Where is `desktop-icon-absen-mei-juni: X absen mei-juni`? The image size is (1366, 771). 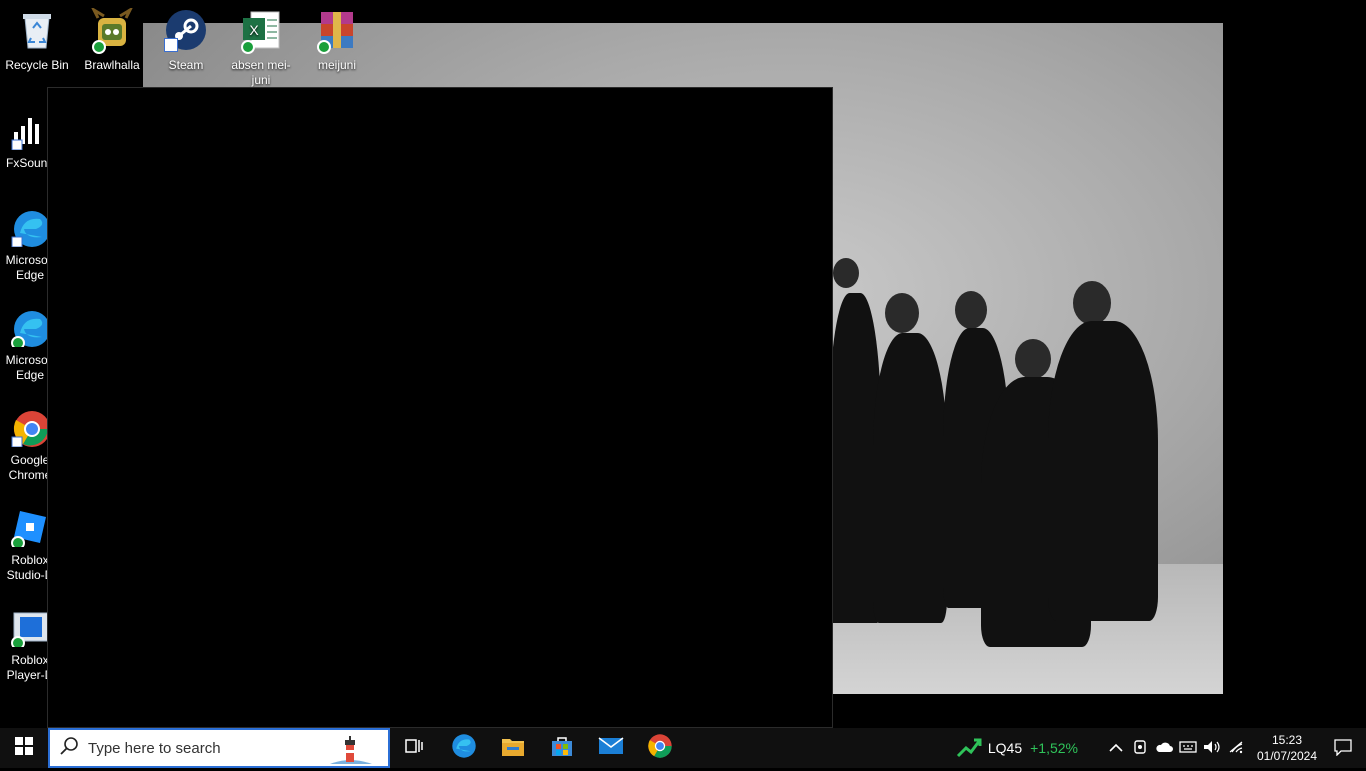
desktop-icon-absen-mei-juni: X absen mei-juni is located at coordinates (261, 48).